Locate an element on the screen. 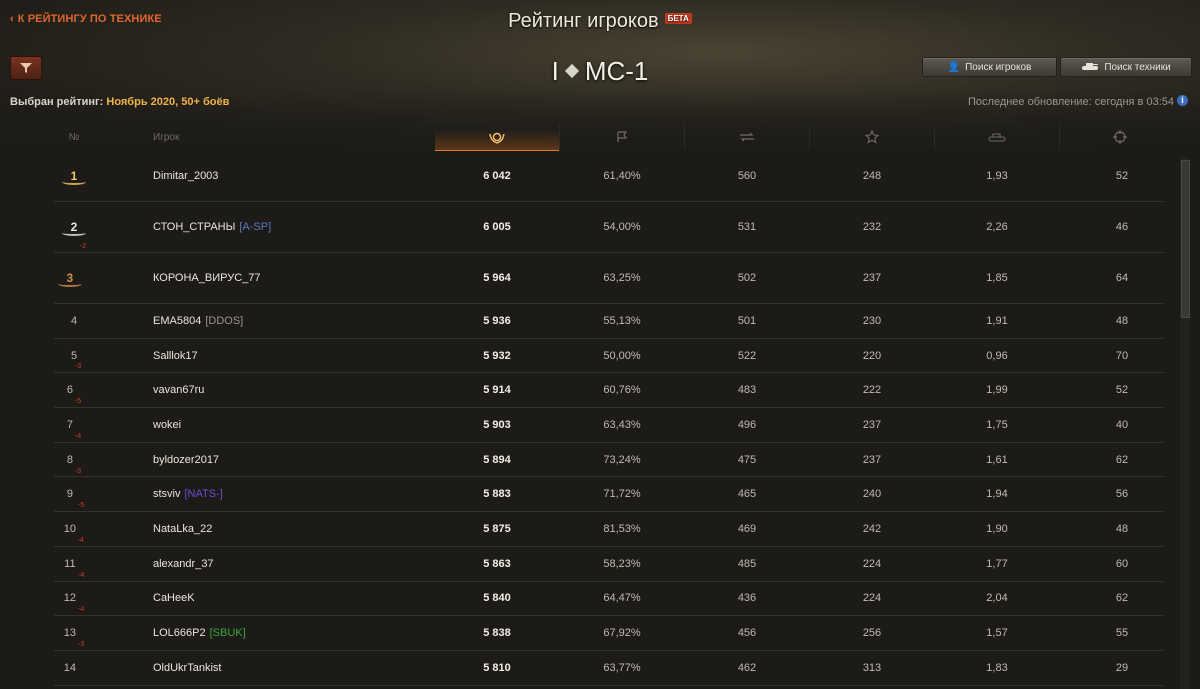 Image resolution: width=1200 pixels, height=689 pixels. frags-cell: 64 is located at coordinates (1122, 278).